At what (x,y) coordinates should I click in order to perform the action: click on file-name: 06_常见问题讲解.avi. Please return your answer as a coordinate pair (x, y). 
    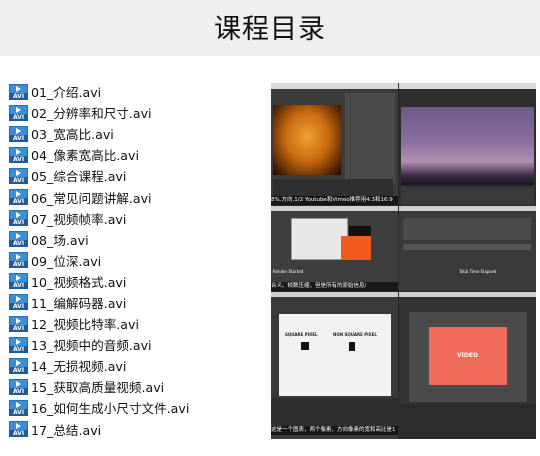
    Looking at the image, I should click on (91, 198).